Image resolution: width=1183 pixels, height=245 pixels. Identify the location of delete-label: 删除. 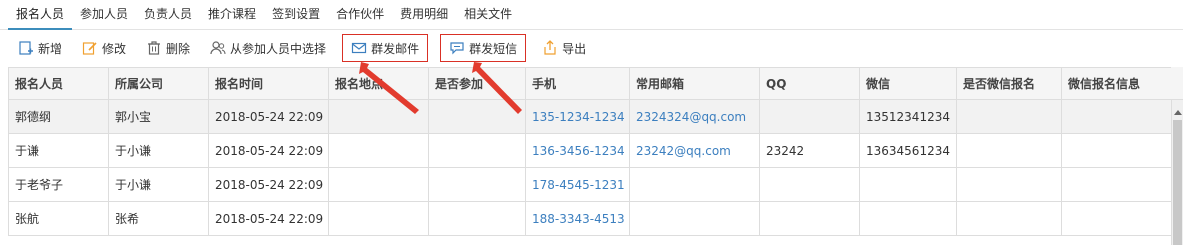
(178, 48).